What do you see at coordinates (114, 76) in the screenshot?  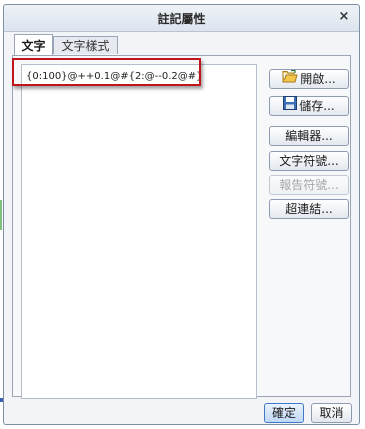 I see `note-text-value: {0:100}@++0.1@#{2:@--0.2@#}` at bounding box center [114, 76].